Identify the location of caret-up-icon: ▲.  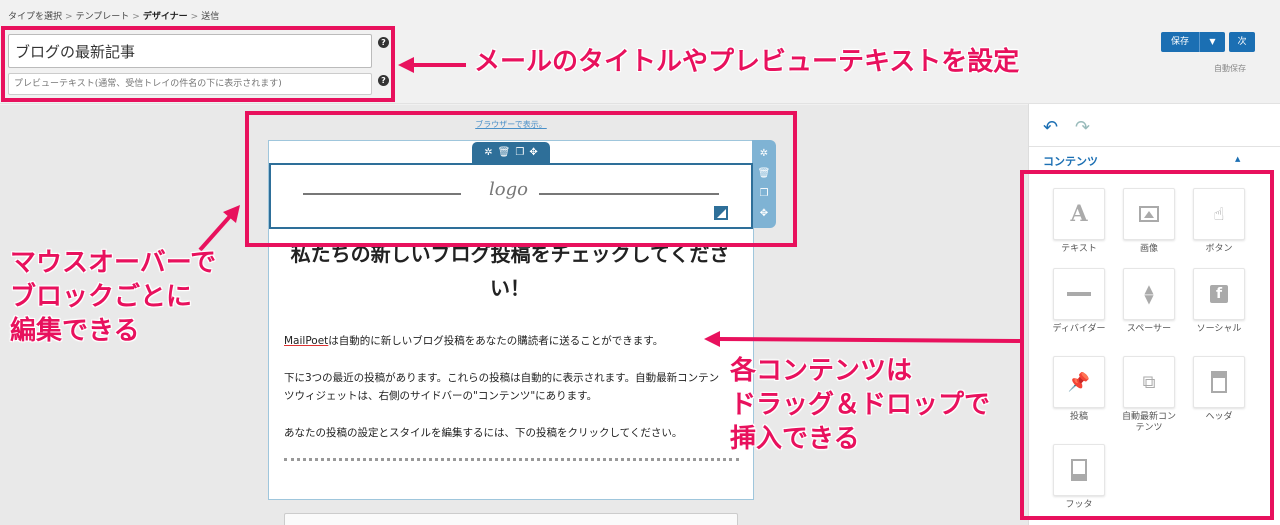
(1237, 159).